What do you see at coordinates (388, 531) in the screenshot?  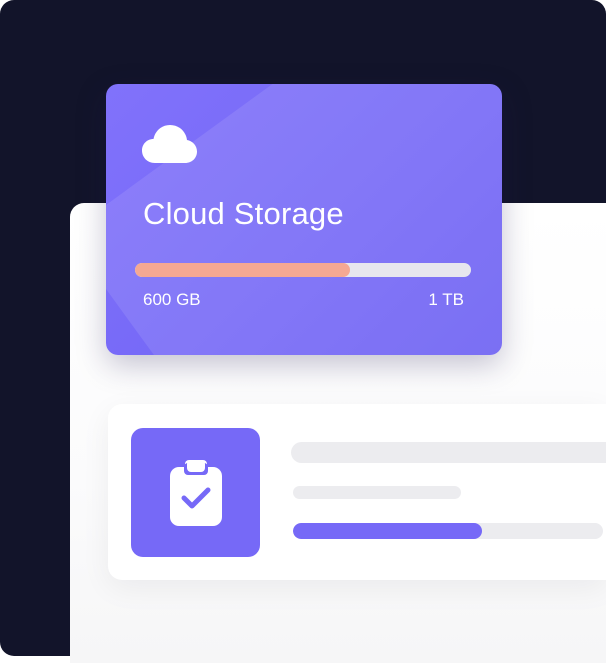 I see `task-progress-fill` at bounding box center [388, 531].